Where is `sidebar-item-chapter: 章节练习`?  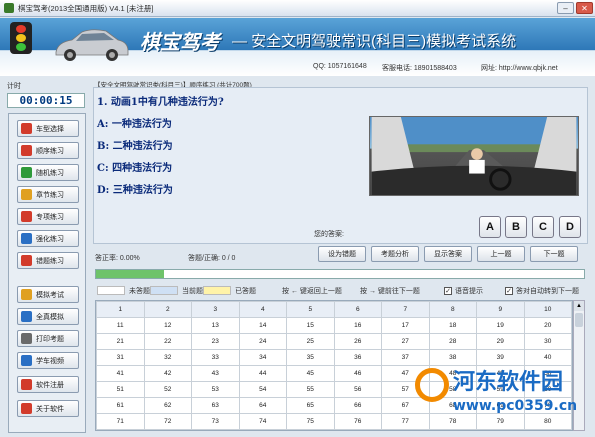
sidebar-item-chapter: 章节练习 is located at coordinates (48, 194).